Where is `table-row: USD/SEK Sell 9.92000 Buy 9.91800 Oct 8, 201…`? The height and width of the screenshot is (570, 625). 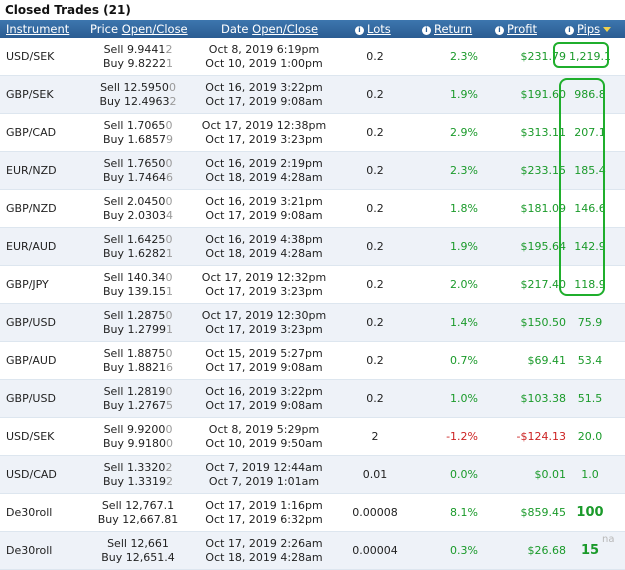
table-row: USD/SEK Sell 9.92000 Buy 9.91800 Oct 8, 201… is located at coordinates (312, 437).